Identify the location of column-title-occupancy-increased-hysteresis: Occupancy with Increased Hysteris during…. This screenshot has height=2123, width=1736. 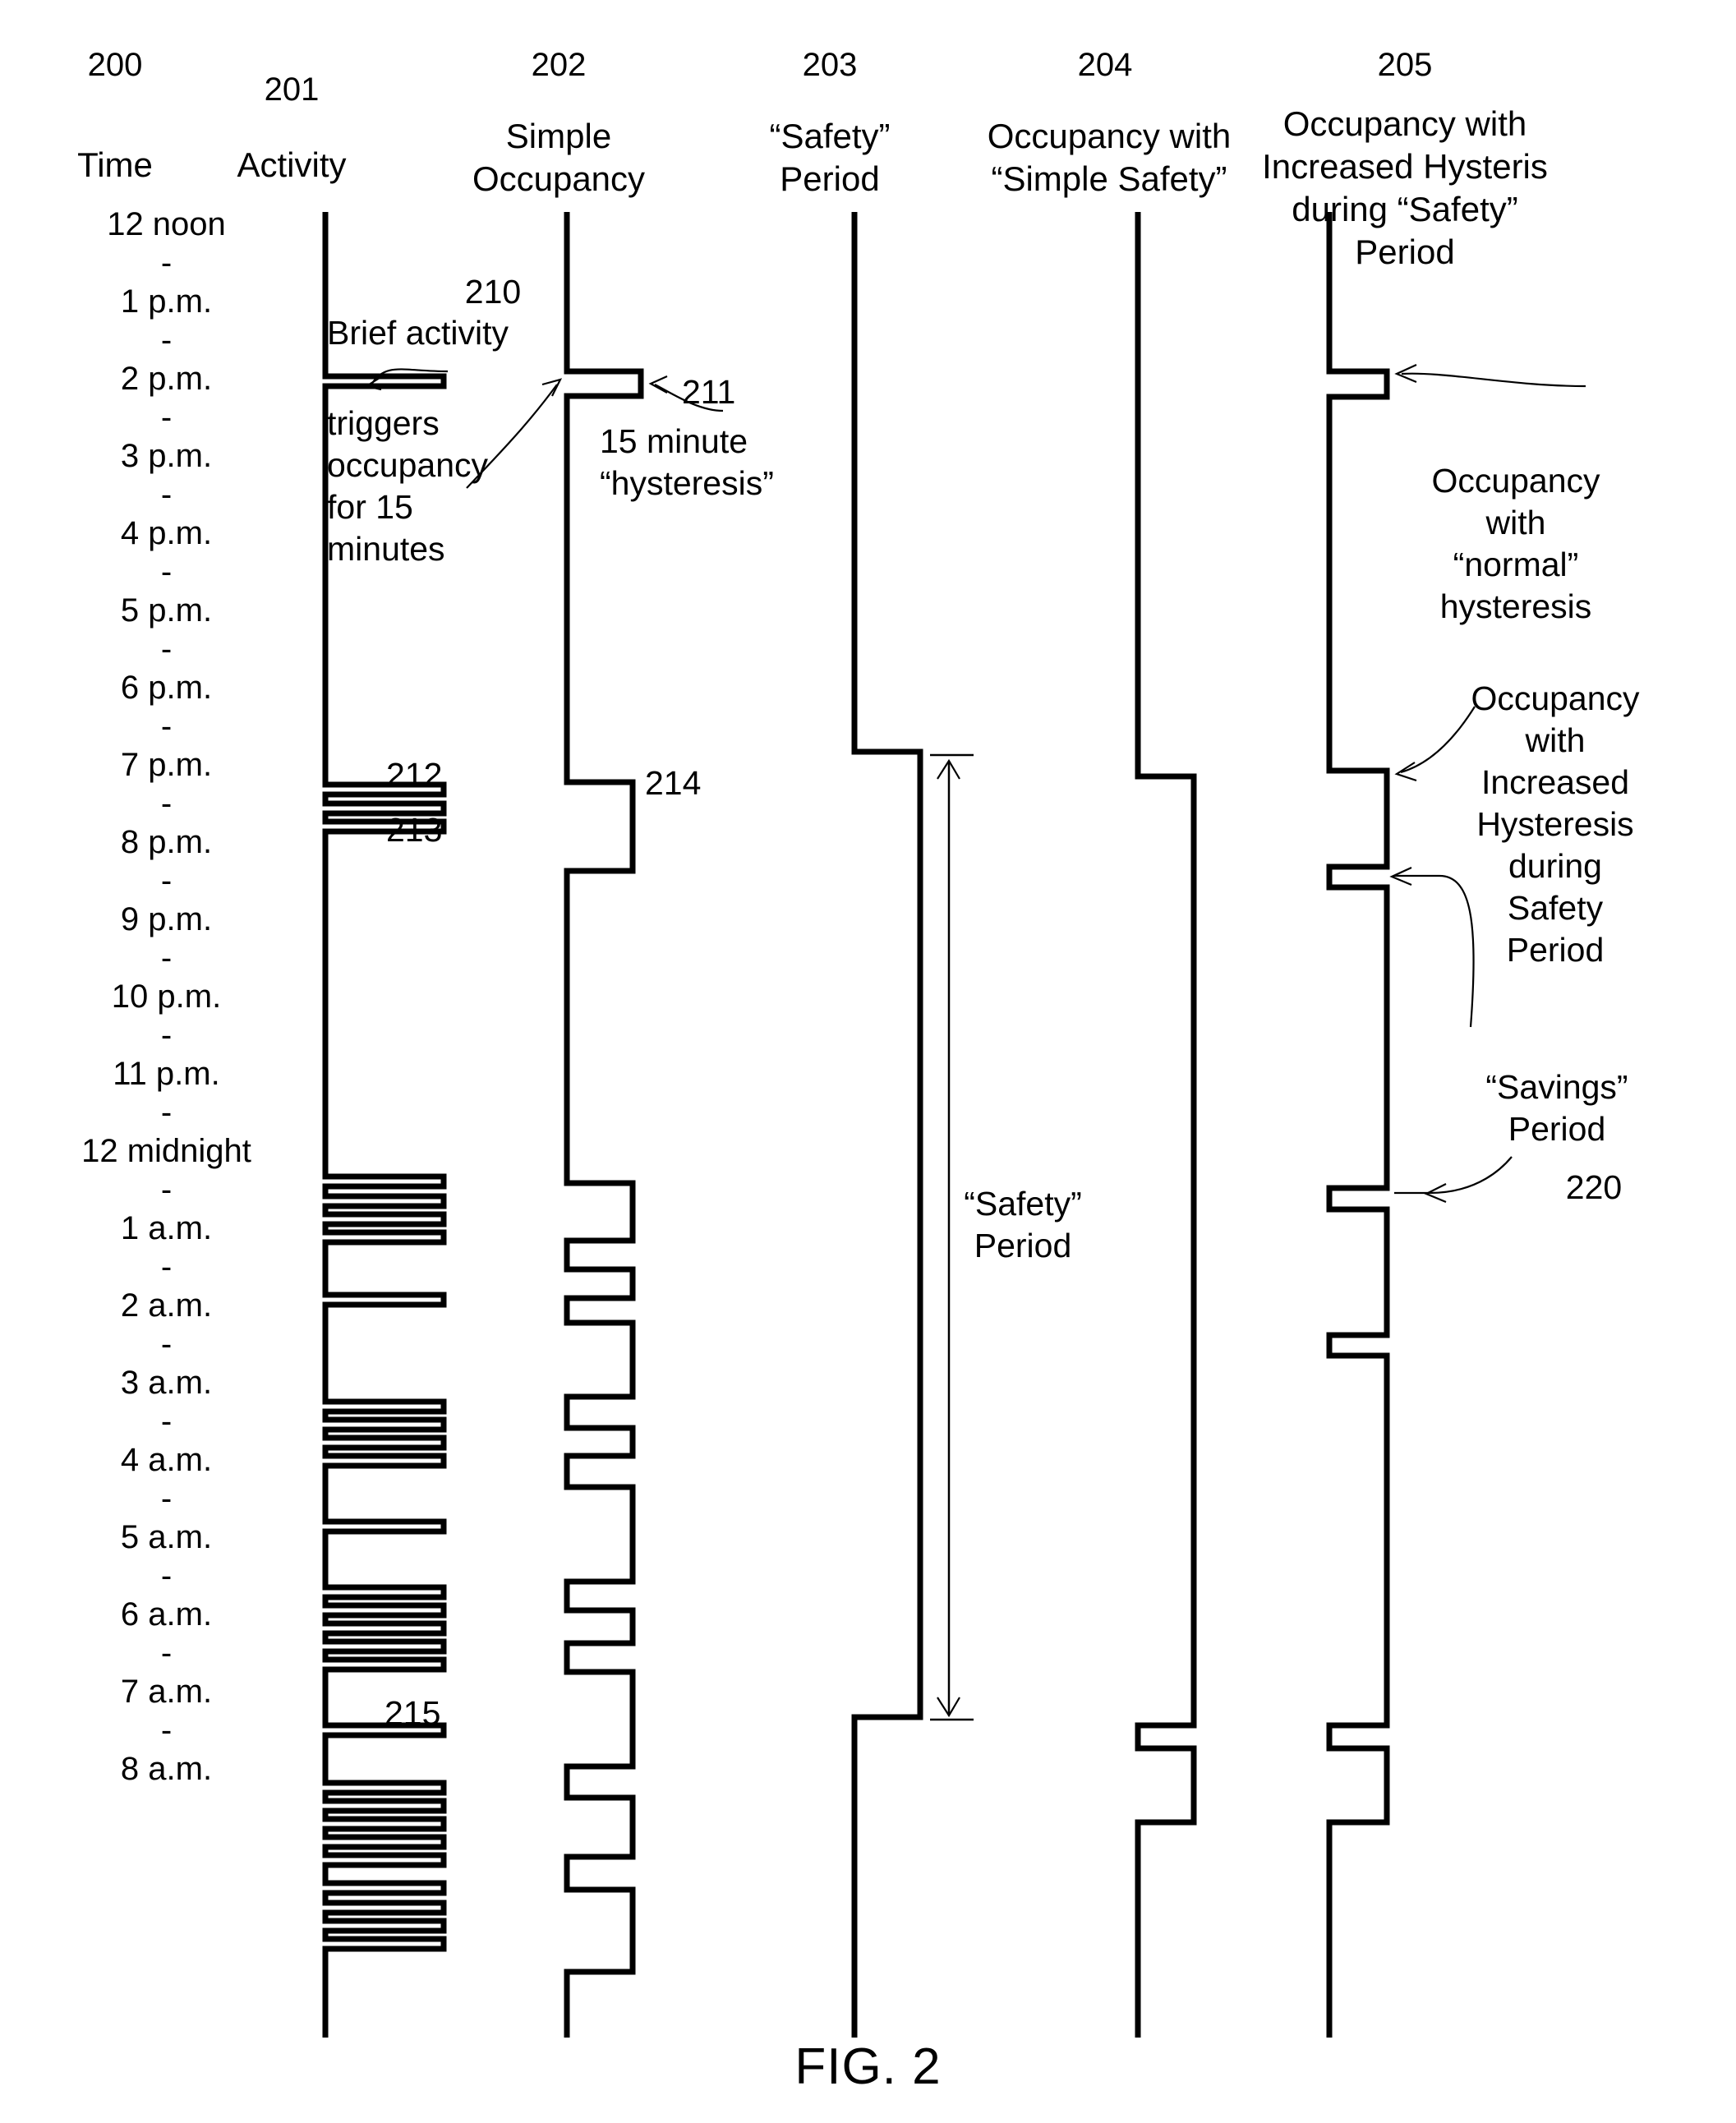
(1405, 188).